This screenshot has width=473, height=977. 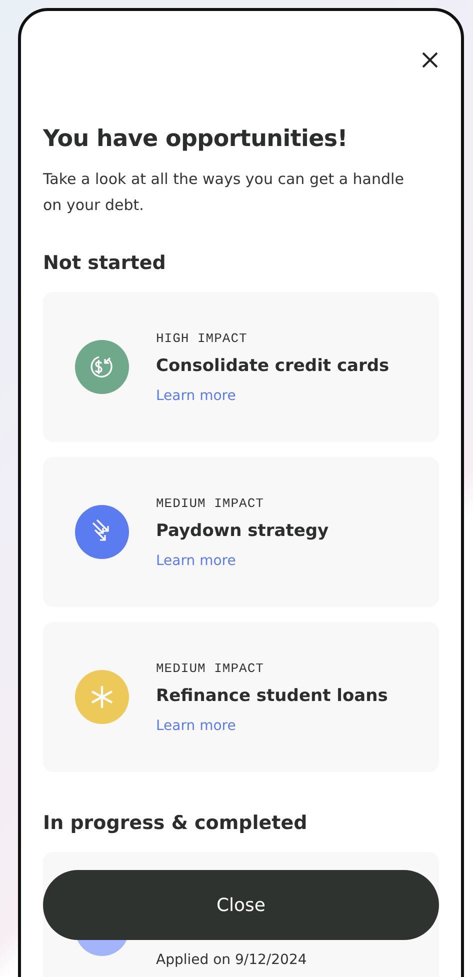 I want to click on modal-title: You have opportunities!, so click(x=195, y=139).